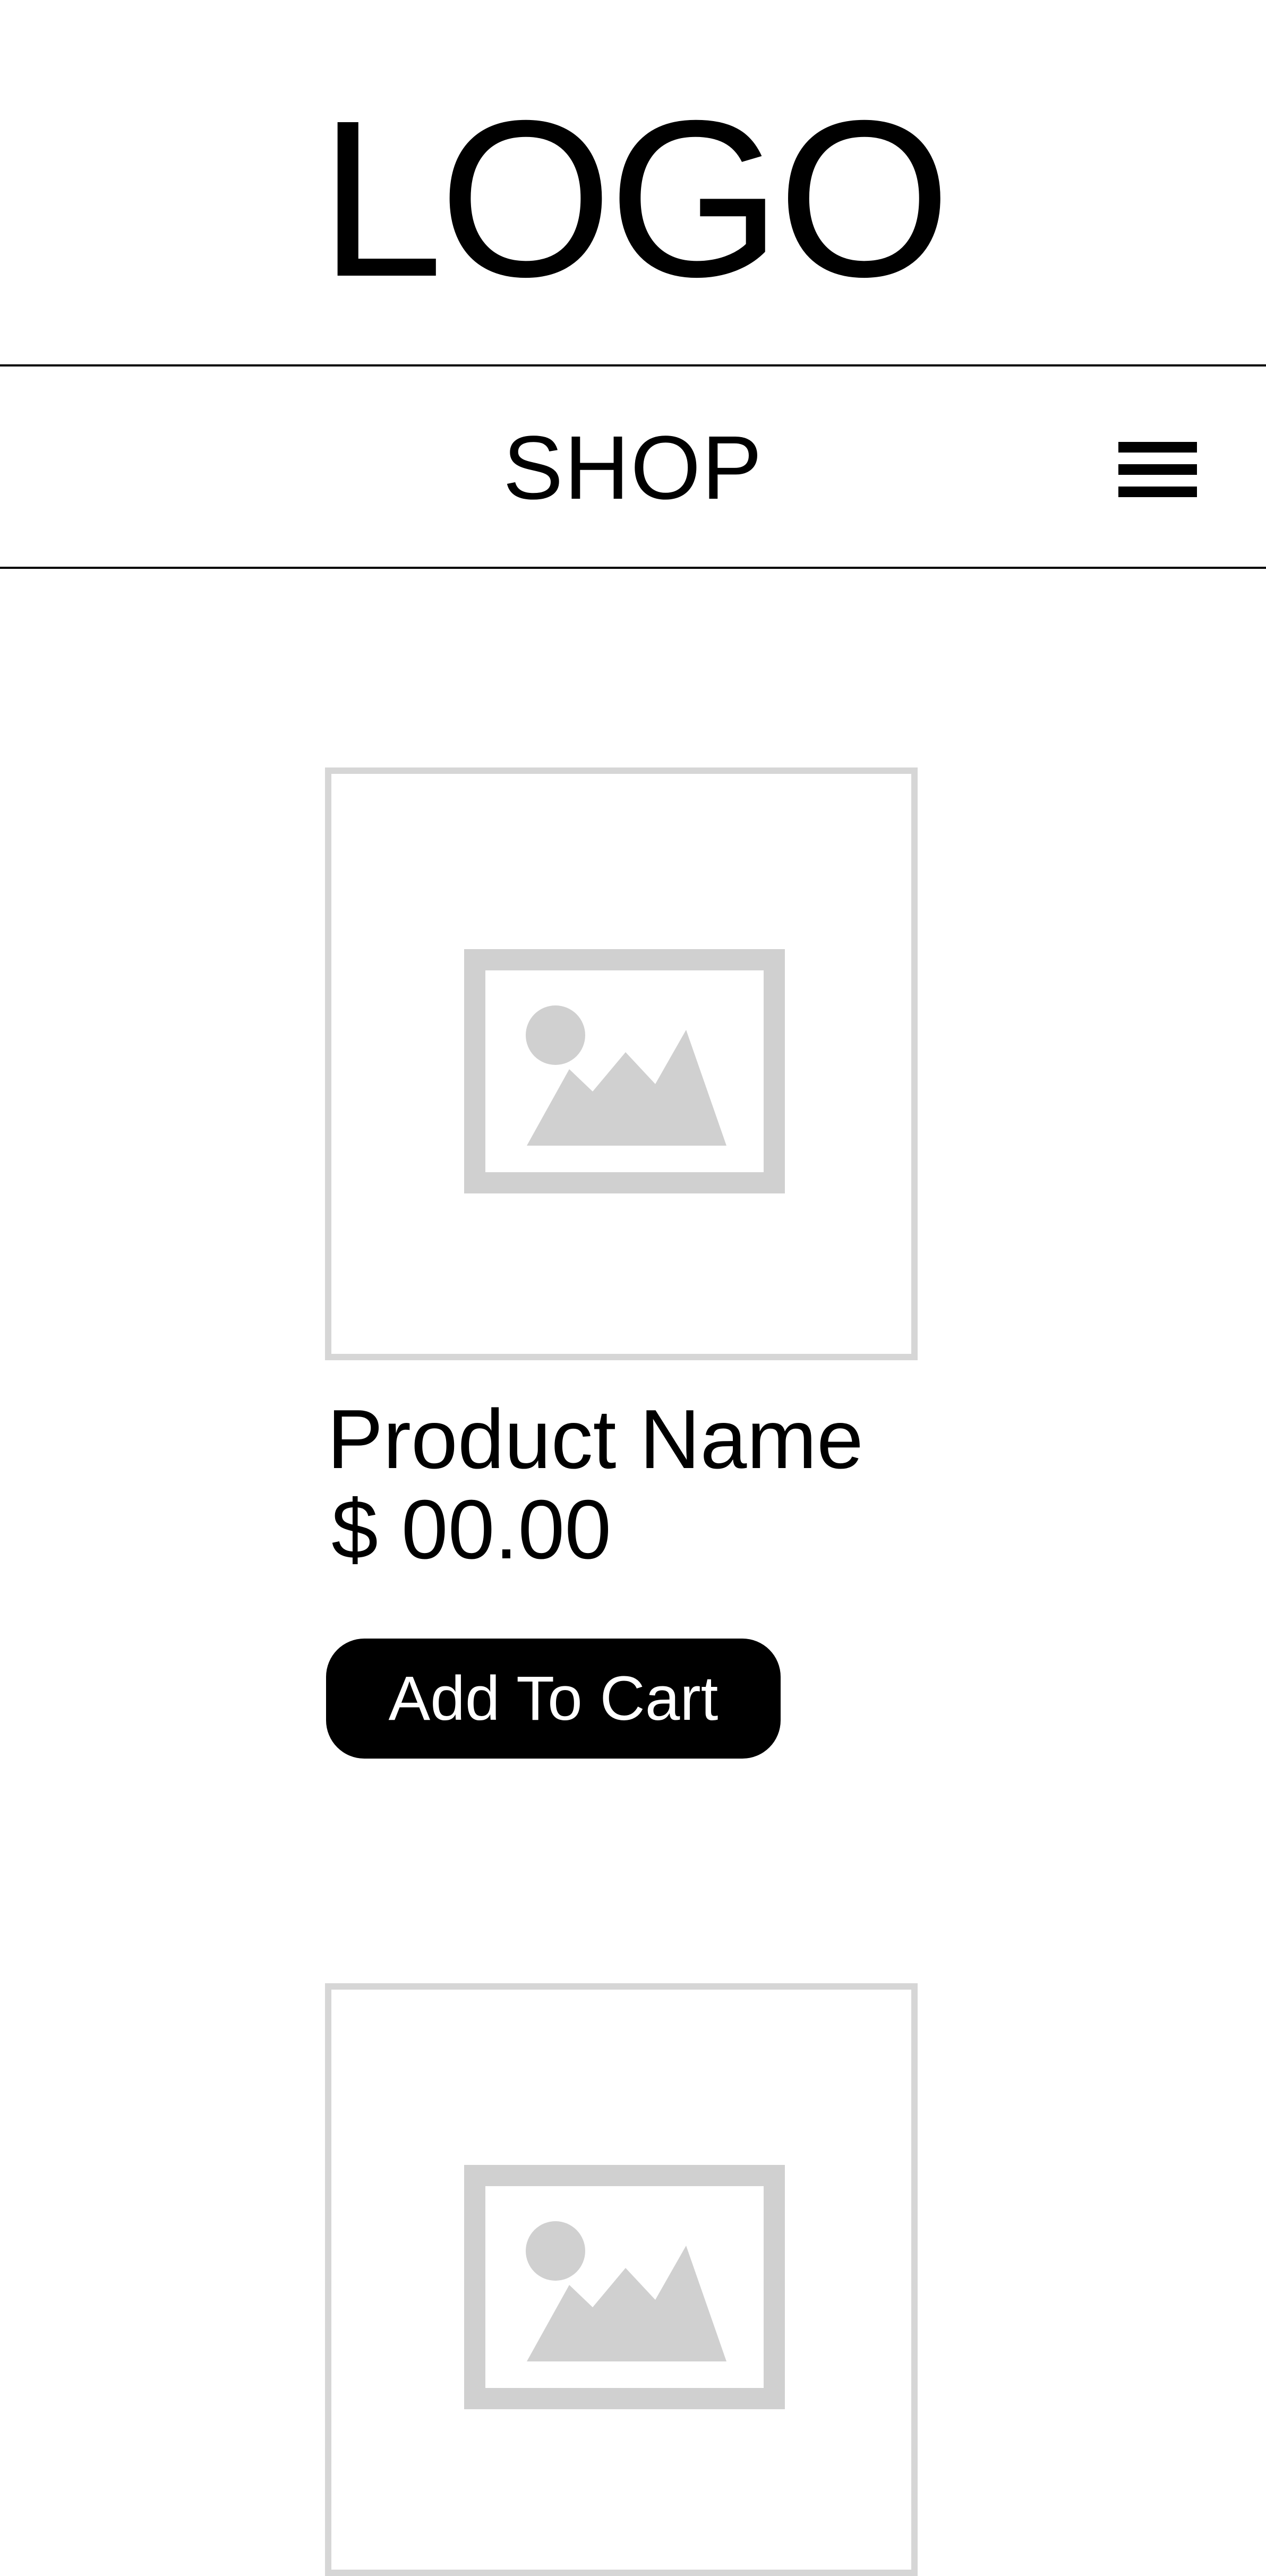 This screenshot has height=2576, width=1266. I want to click on page-title: SHOP, so click(633, 468).